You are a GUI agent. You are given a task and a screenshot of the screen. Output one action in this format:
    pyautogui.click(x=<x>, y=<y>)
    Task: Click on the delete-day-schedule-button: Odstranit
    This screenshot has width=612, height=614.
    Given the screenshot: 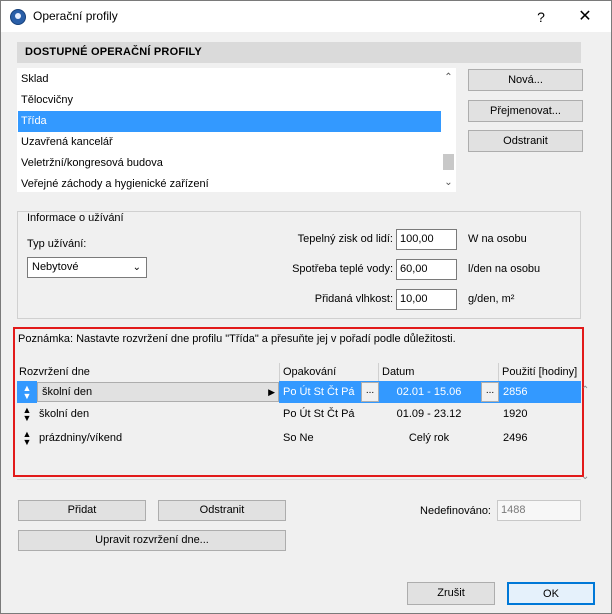 What is the action you would take?
    pyautogui.click(x=222, y=510)
    